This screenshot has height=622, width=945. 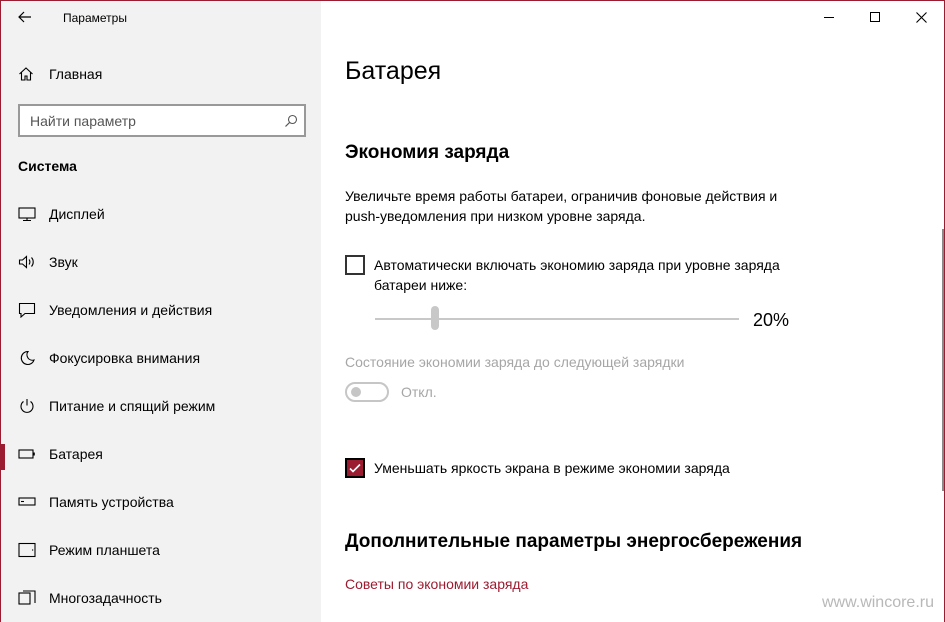 What do you see at coordinates (161, 17) in the screenshot?
I see `titlebar: Параметры` at bounding box center [161, 17].